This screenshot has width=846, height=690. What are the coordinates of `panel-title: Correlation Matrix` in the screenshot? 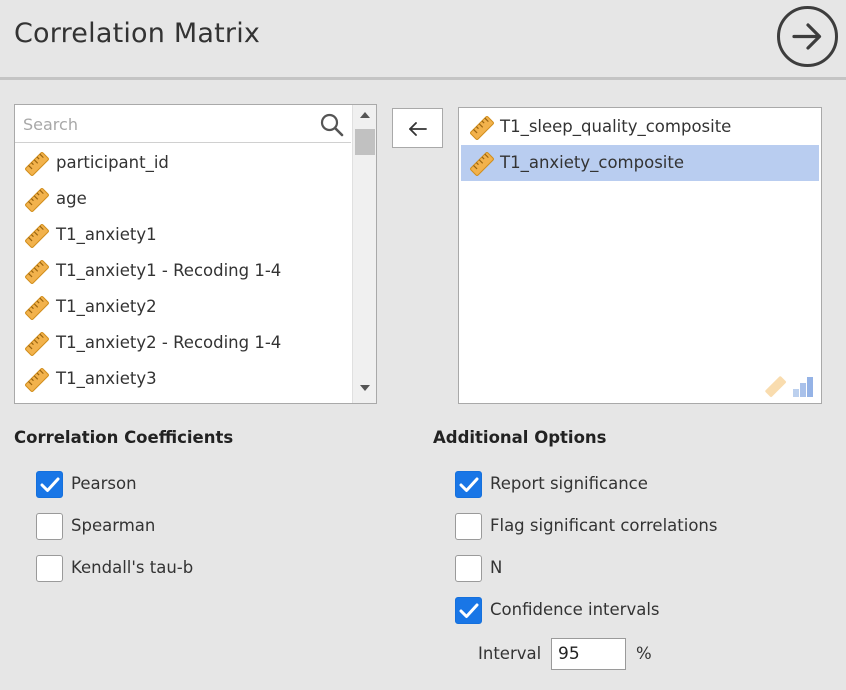 It's located at (137, 33).